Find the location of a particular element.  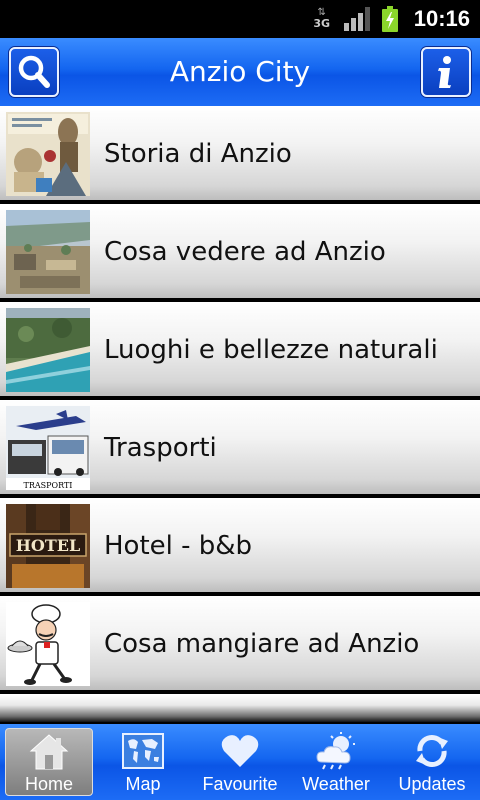

menu-item-label: Cosa mangiare ad Anzio is located at coordinates (262, 644).